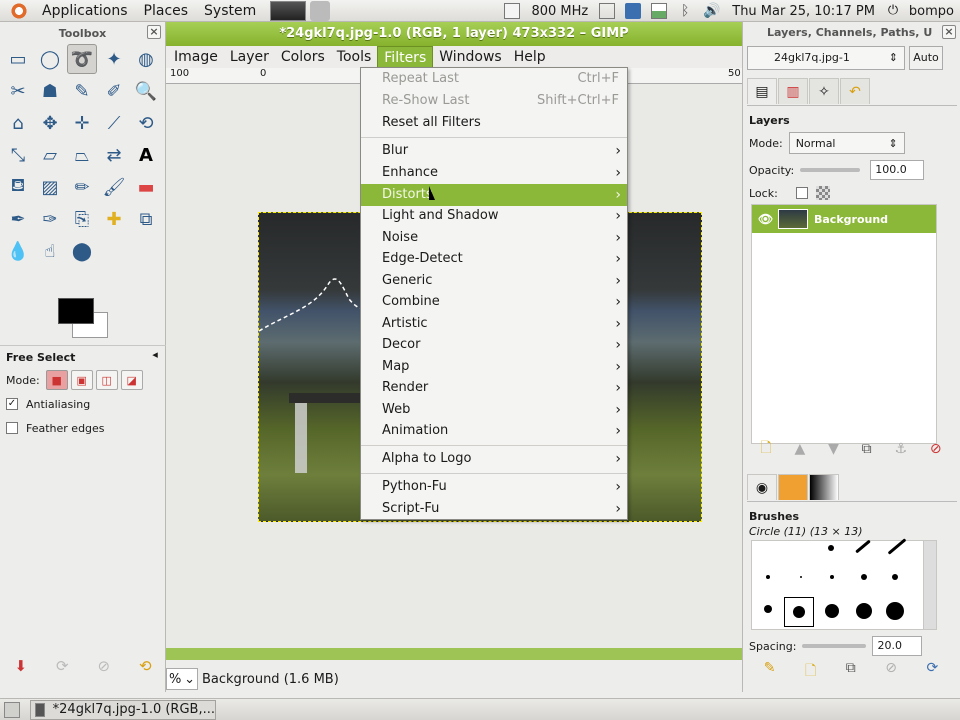 The height and width of the screenshot is (720, 960). What do you see at coordinates (770, 671) in the screenshot?
I see `edit-brush-icon: ✎` at bounding box center [770, 671].